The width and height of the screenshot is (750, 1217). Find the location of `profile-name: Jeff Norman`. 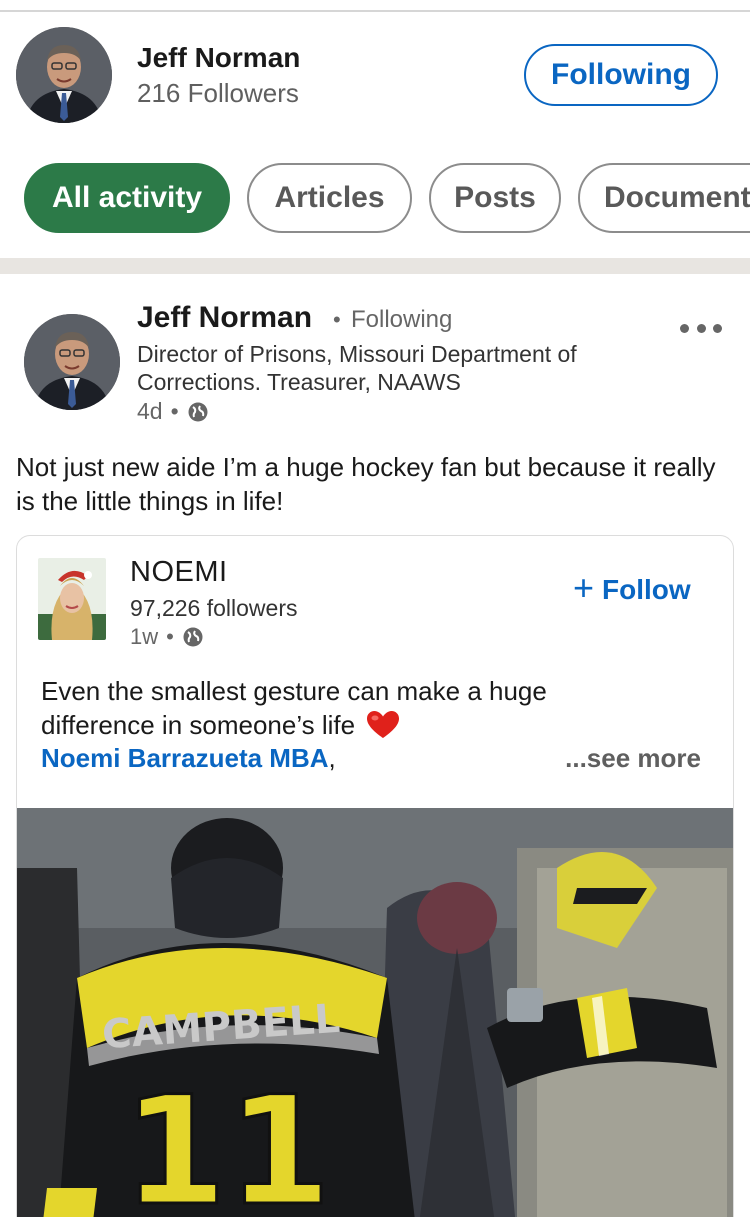

profile-name: Jeff Norman is located at coordinates (218, 58).